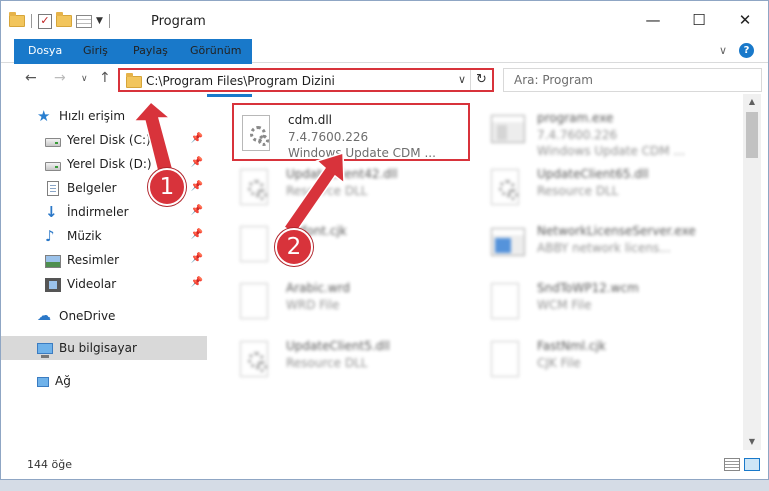 This screenshot has width=769, height=491. Describe the element at coordinates (87, 316) in the screenshot. I see `sidebar-item-label: OneDrive` at that location.